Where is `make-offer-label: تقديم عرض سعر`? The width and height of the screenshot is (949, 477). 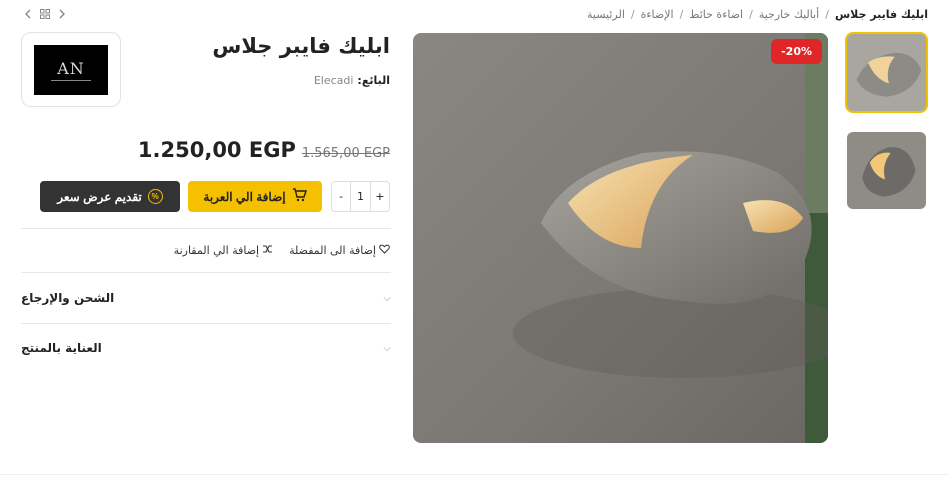
make-offer-label: تقديم عرض سعر is located at coordinates (99, 196).